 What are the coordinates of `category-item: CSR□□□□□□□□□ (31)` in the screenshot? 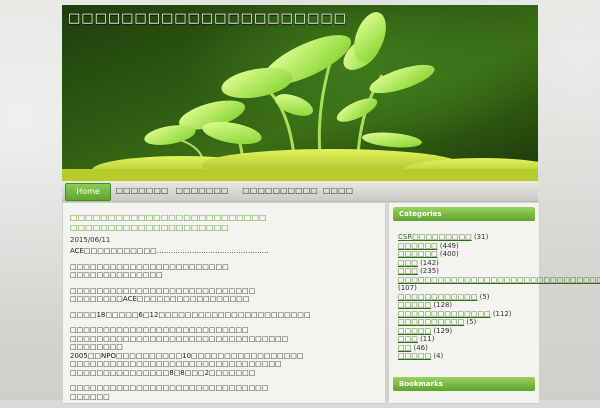 It's located at (467, 237).